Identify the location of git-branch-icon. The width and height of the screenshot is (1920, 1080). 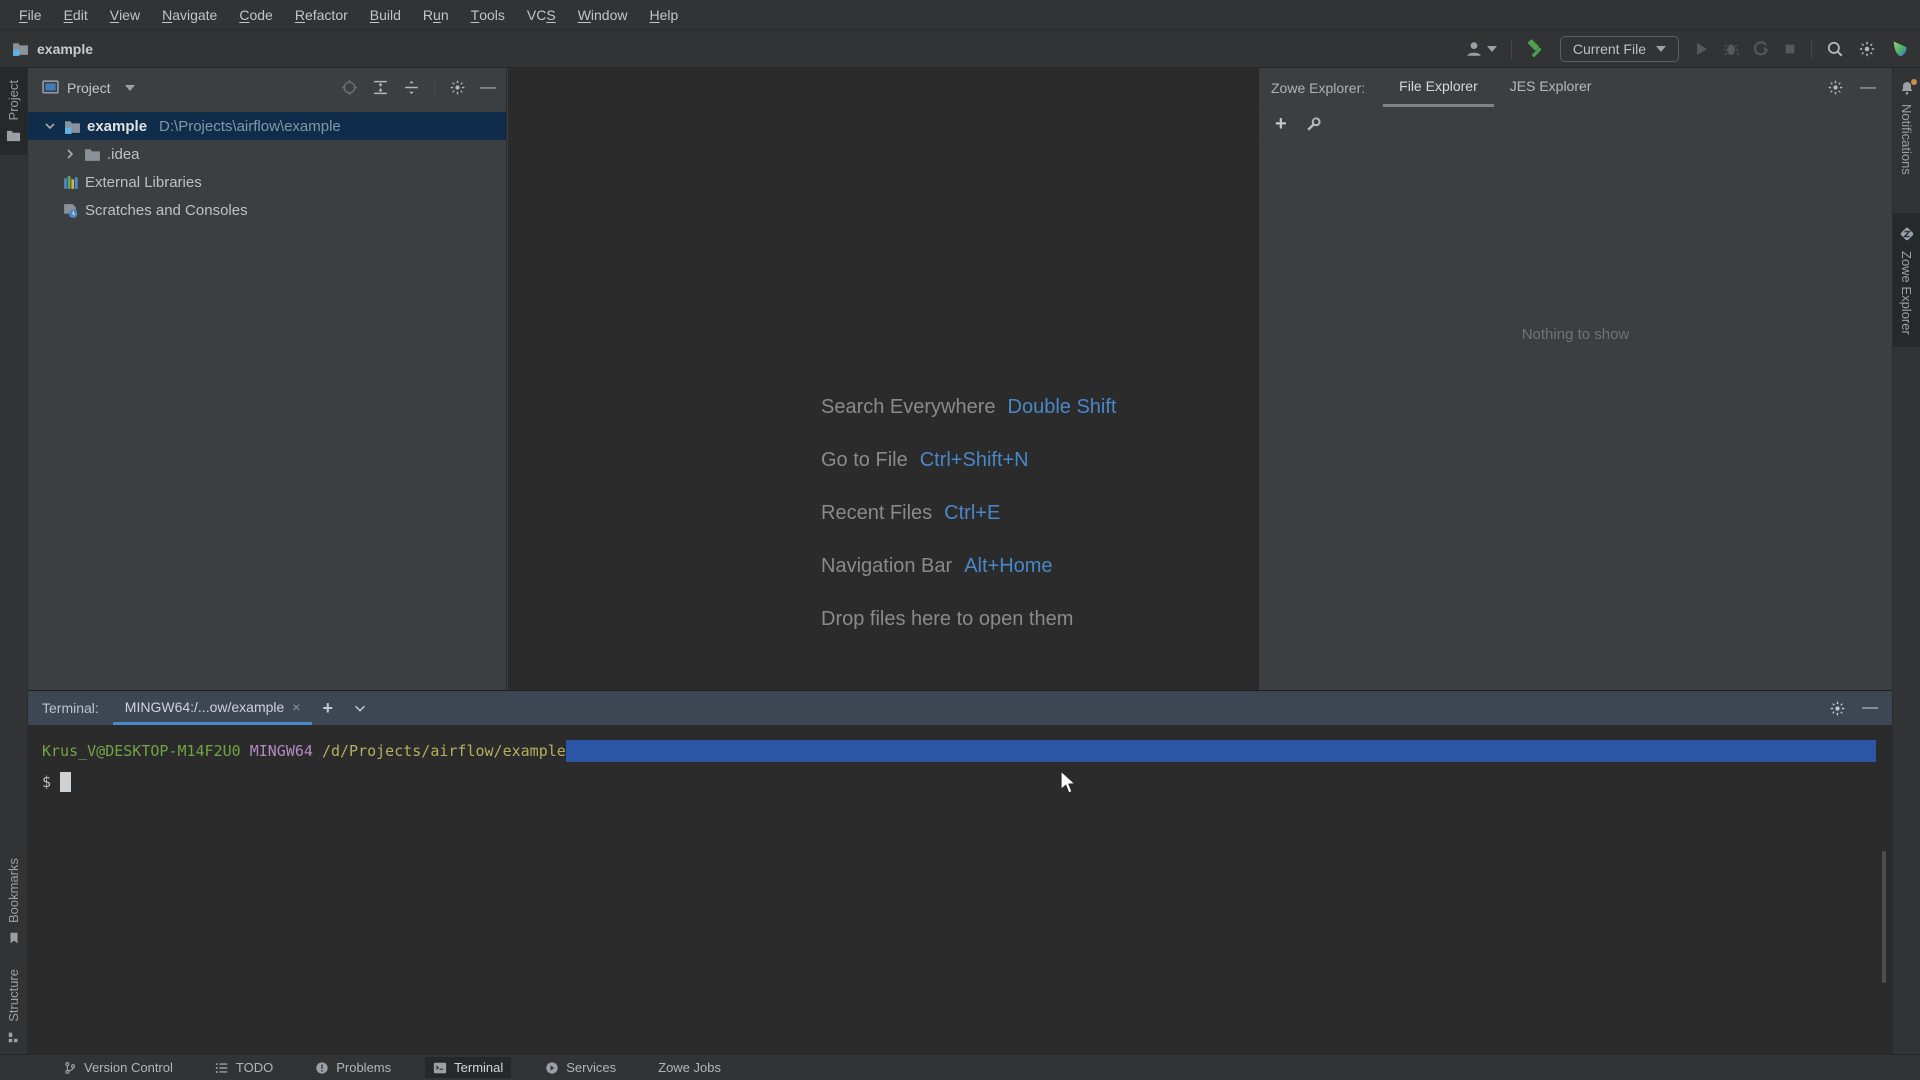
(70, 1068).